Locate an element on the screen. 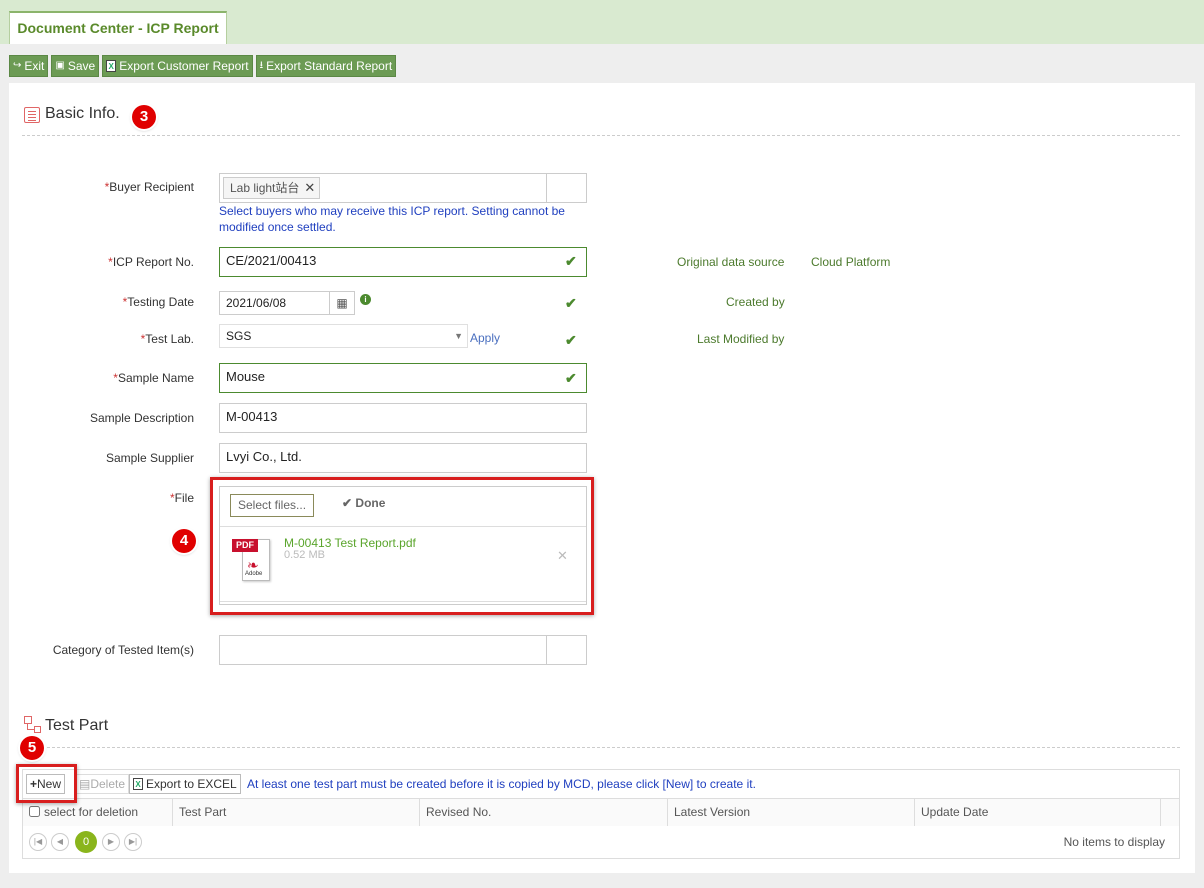  chevron-down-icon: ▼ is located at coordinates (458, 336).